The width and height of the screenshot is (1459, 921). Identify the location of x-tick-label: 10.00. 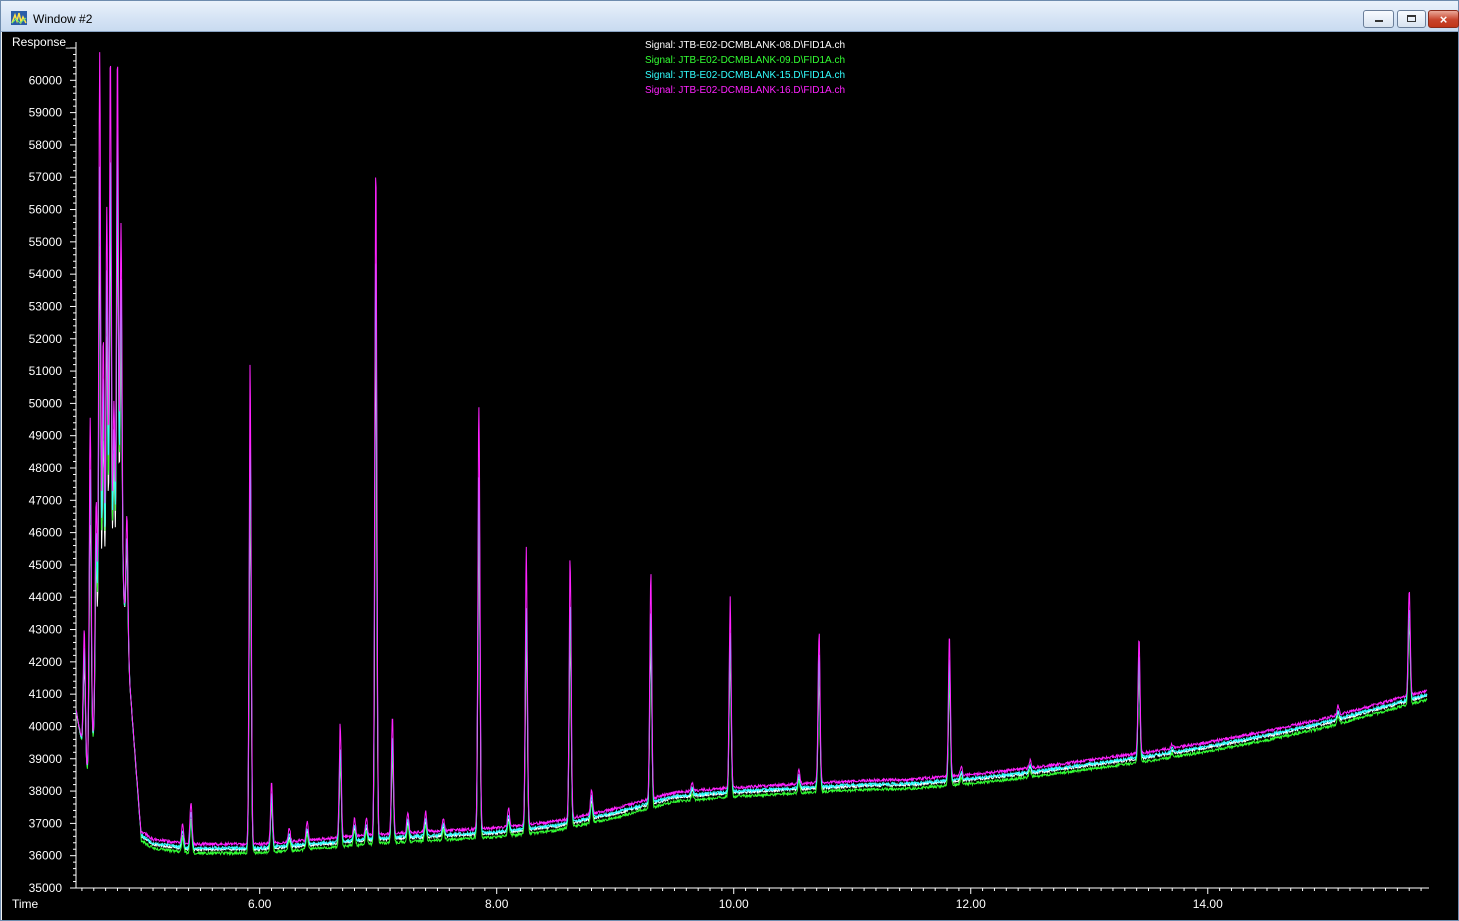
(734, 904).